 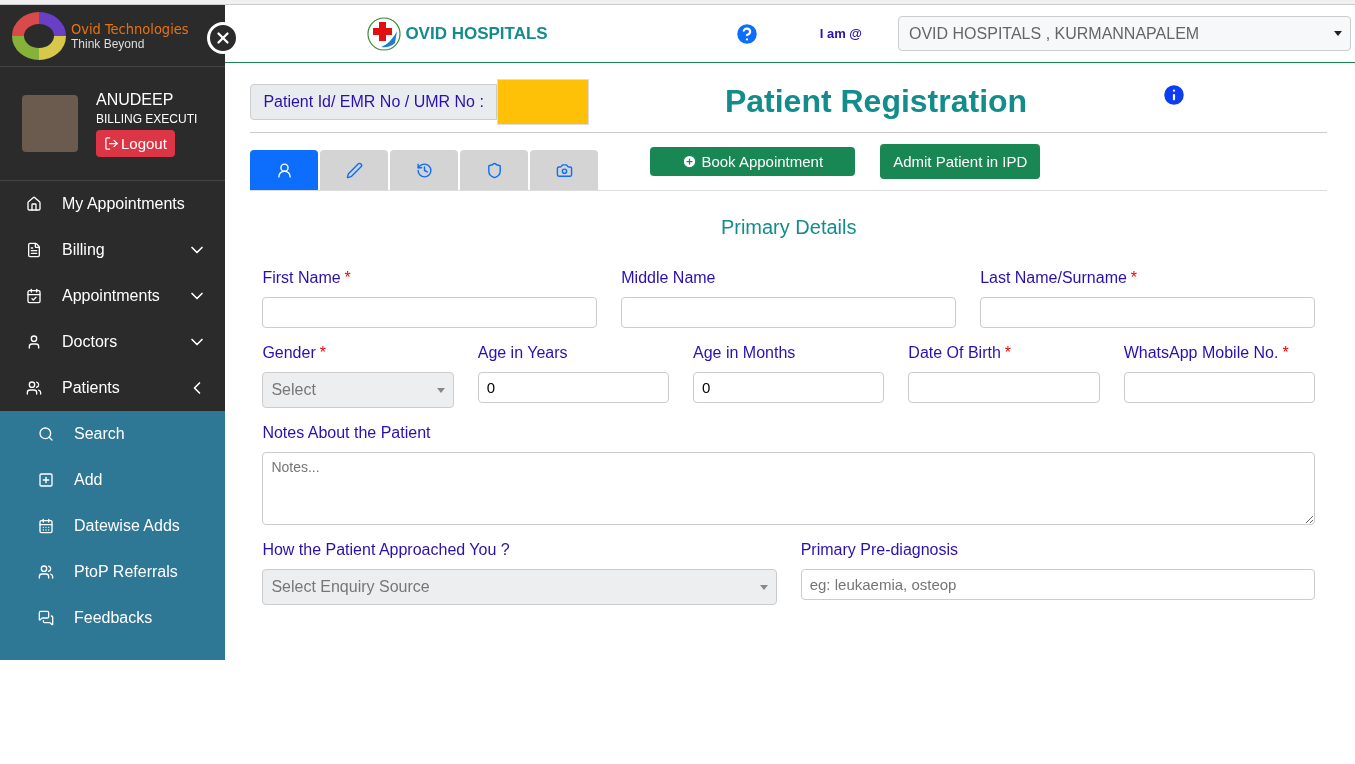 What do you see at coordinates (307, 278) in the screenshot?
I see `field-label: First Name *` at bounding box center [307, 278].